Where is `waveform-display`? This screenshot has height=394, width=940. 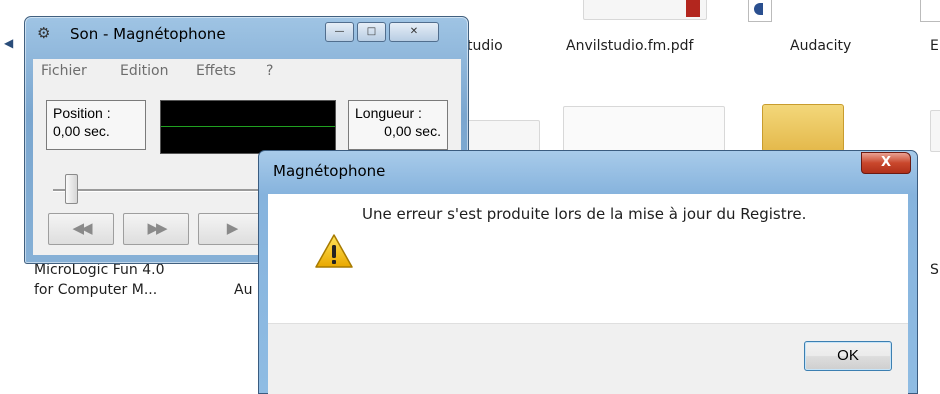
waveform-display is located at coordinates (248, 127).